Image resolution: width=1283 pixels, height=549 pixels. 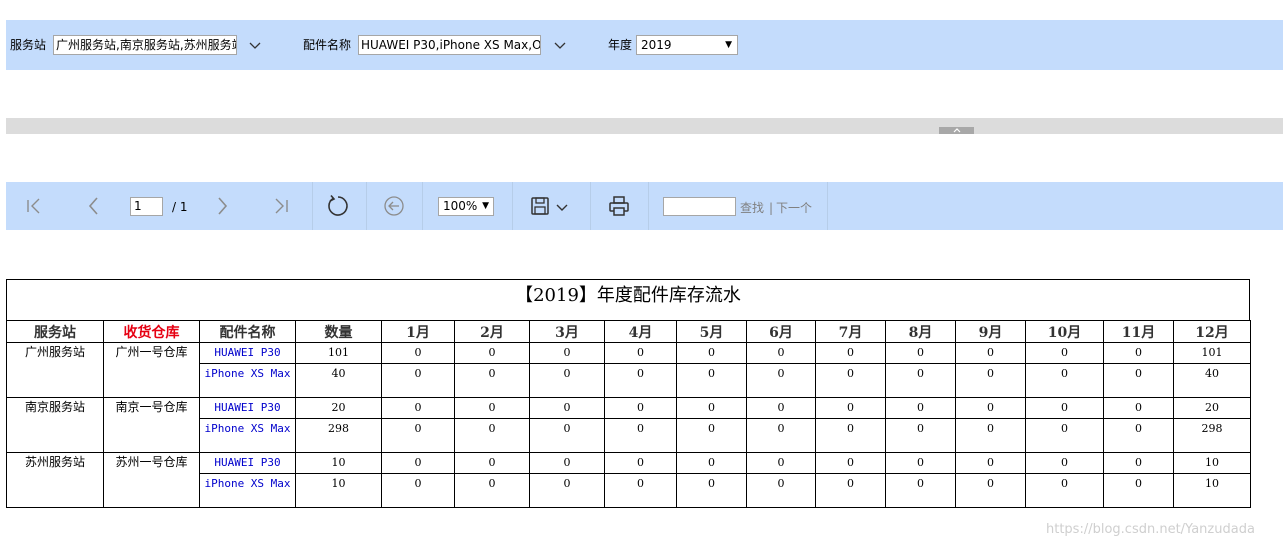 I want to click on find-input, so click(x=699, y=206).